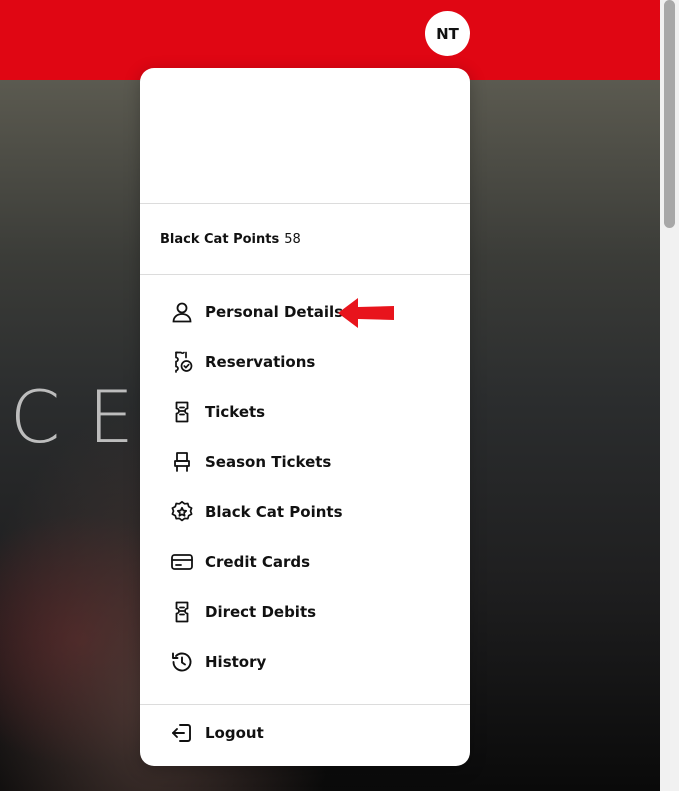  Describe the element at coordinates (261, 612) in the screenshot. I see `menu-item-label: Direct Debits` at that location.